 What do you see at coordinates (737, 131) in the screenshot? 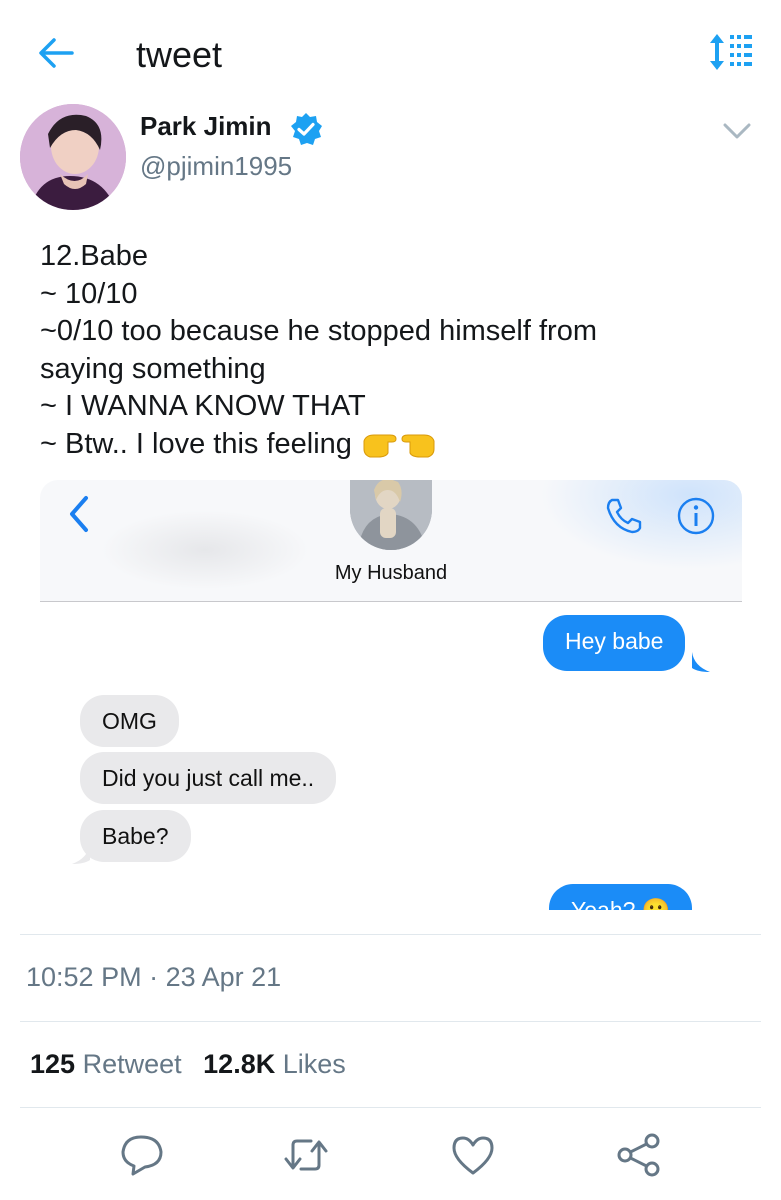
I see `chevron-down-icon` at bounding box center [737, 131].